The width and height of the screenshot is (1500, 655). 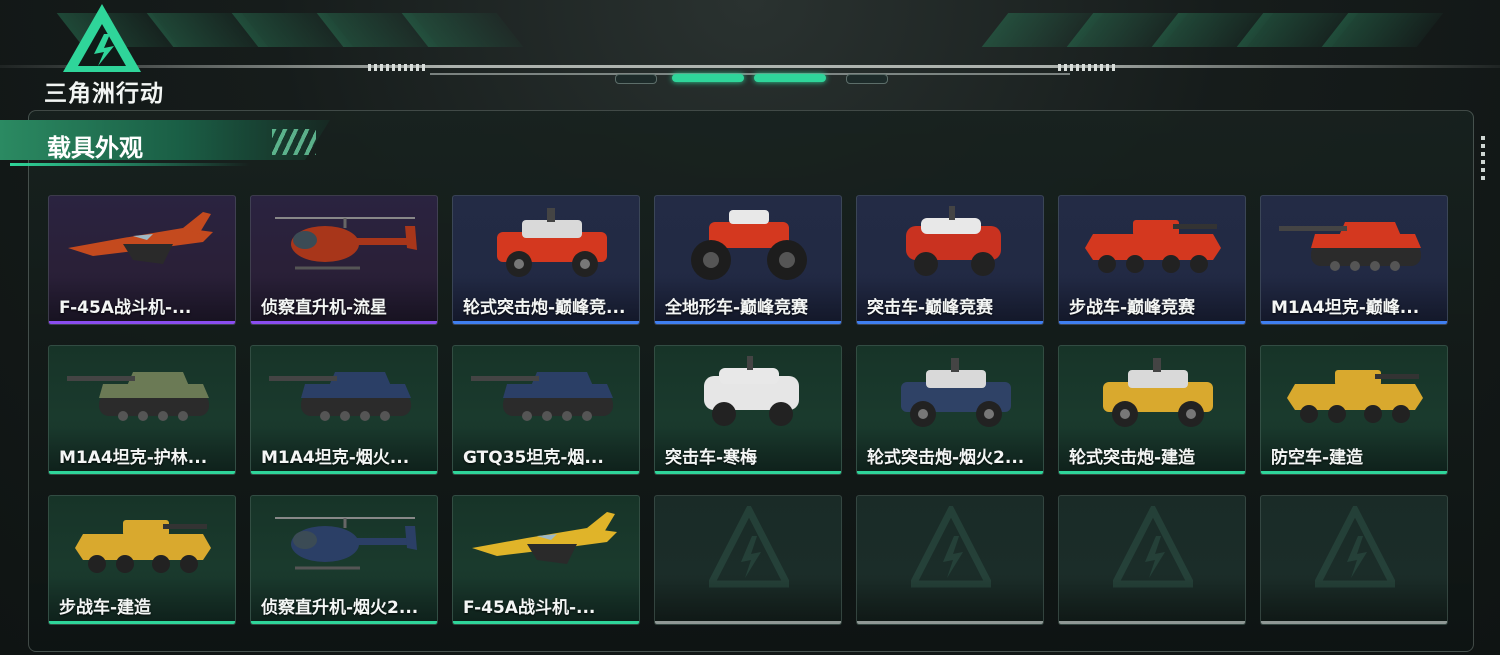 What do you see at coordinates (142, 560) in the screenshot?
I see `vehicle-skin-card: 步战车-建造` at bounding box center [142, 560].